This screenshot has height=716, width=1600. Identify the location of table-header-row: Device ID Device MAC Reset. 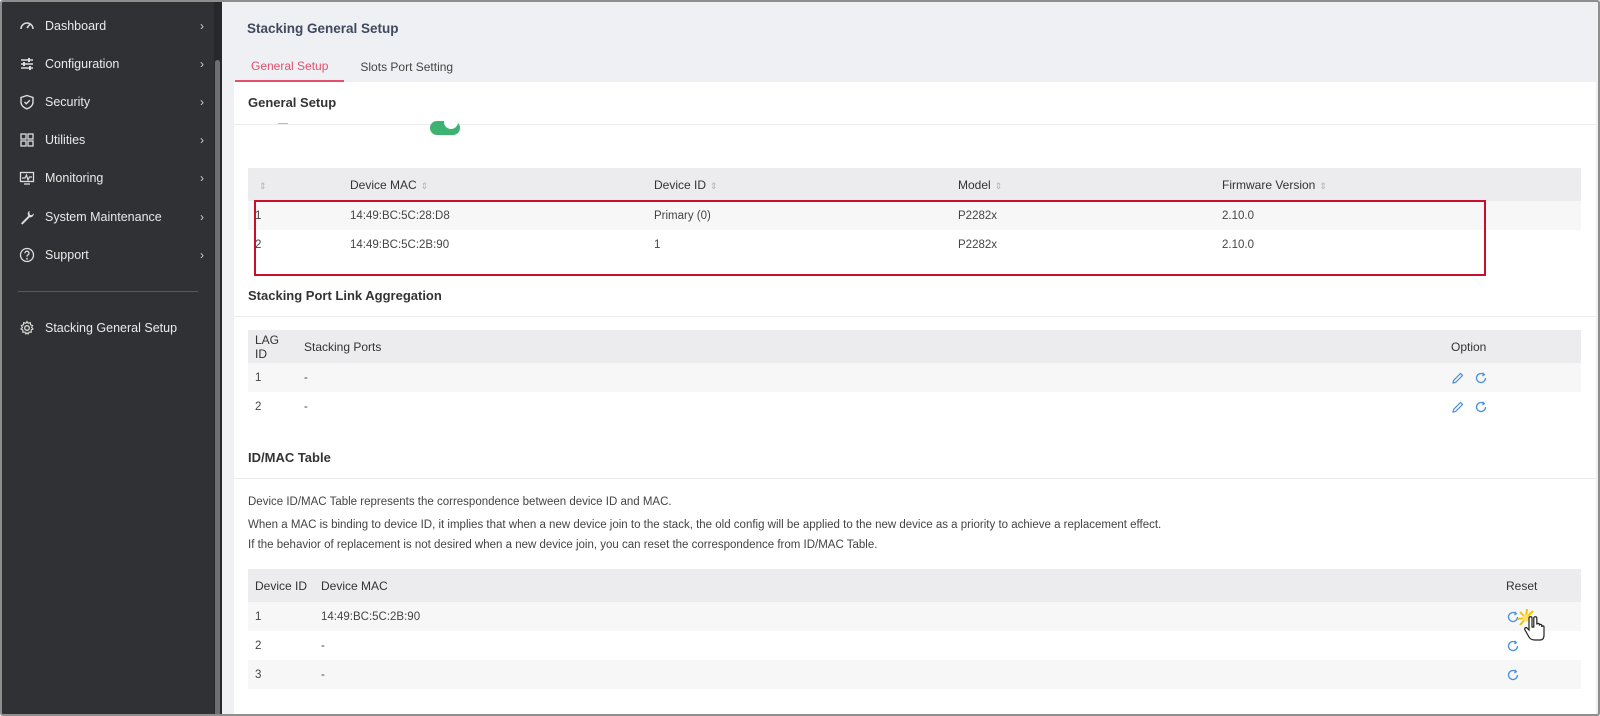
(914, 585).